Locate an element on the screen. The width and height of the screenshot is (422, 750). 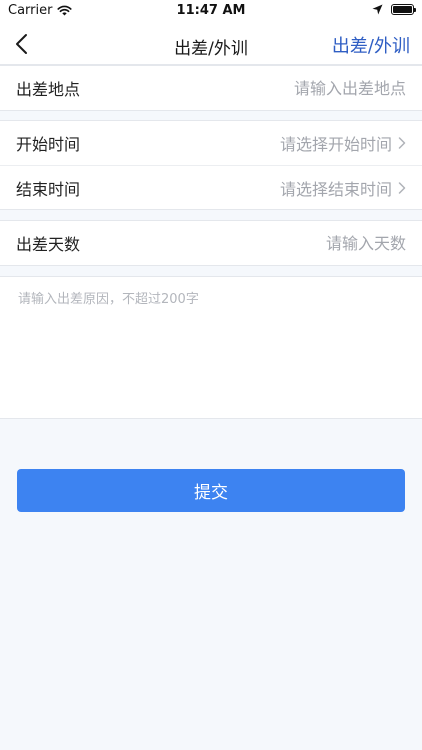
status-right-group is located at coordinates (394, 9).